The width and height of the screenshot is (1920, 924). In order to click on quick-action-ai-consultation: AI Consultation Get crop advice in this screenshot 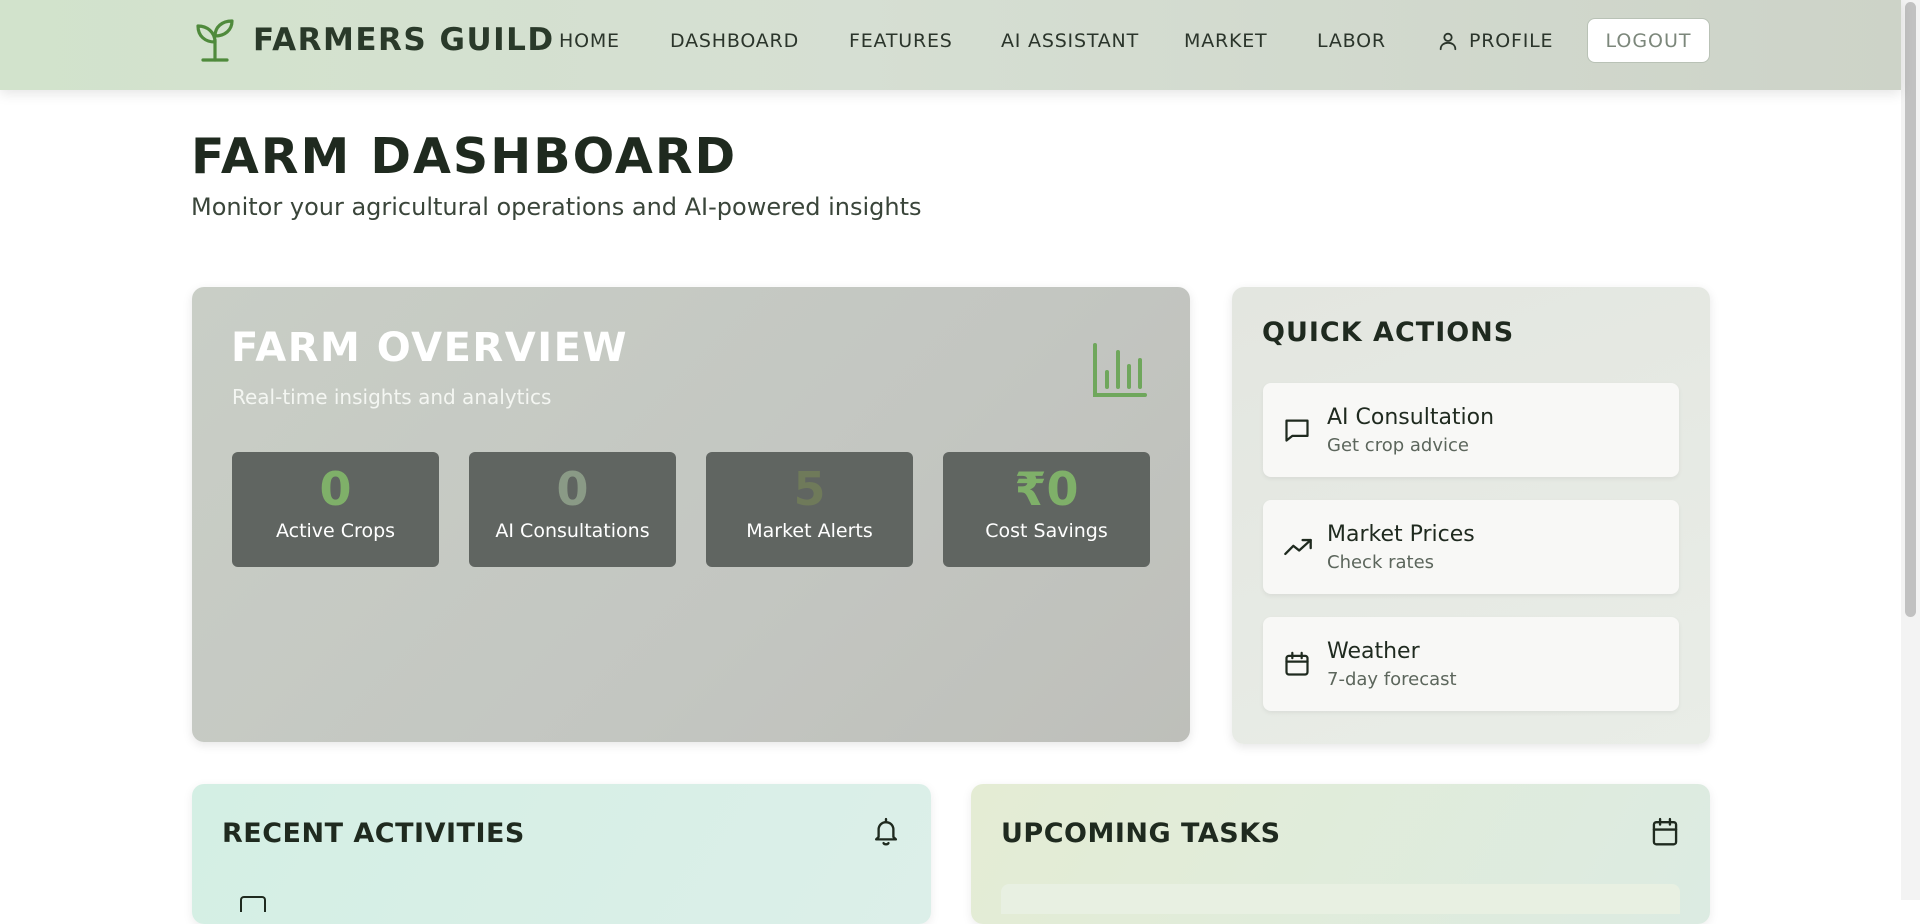, I will do `click(1471, 430)`.